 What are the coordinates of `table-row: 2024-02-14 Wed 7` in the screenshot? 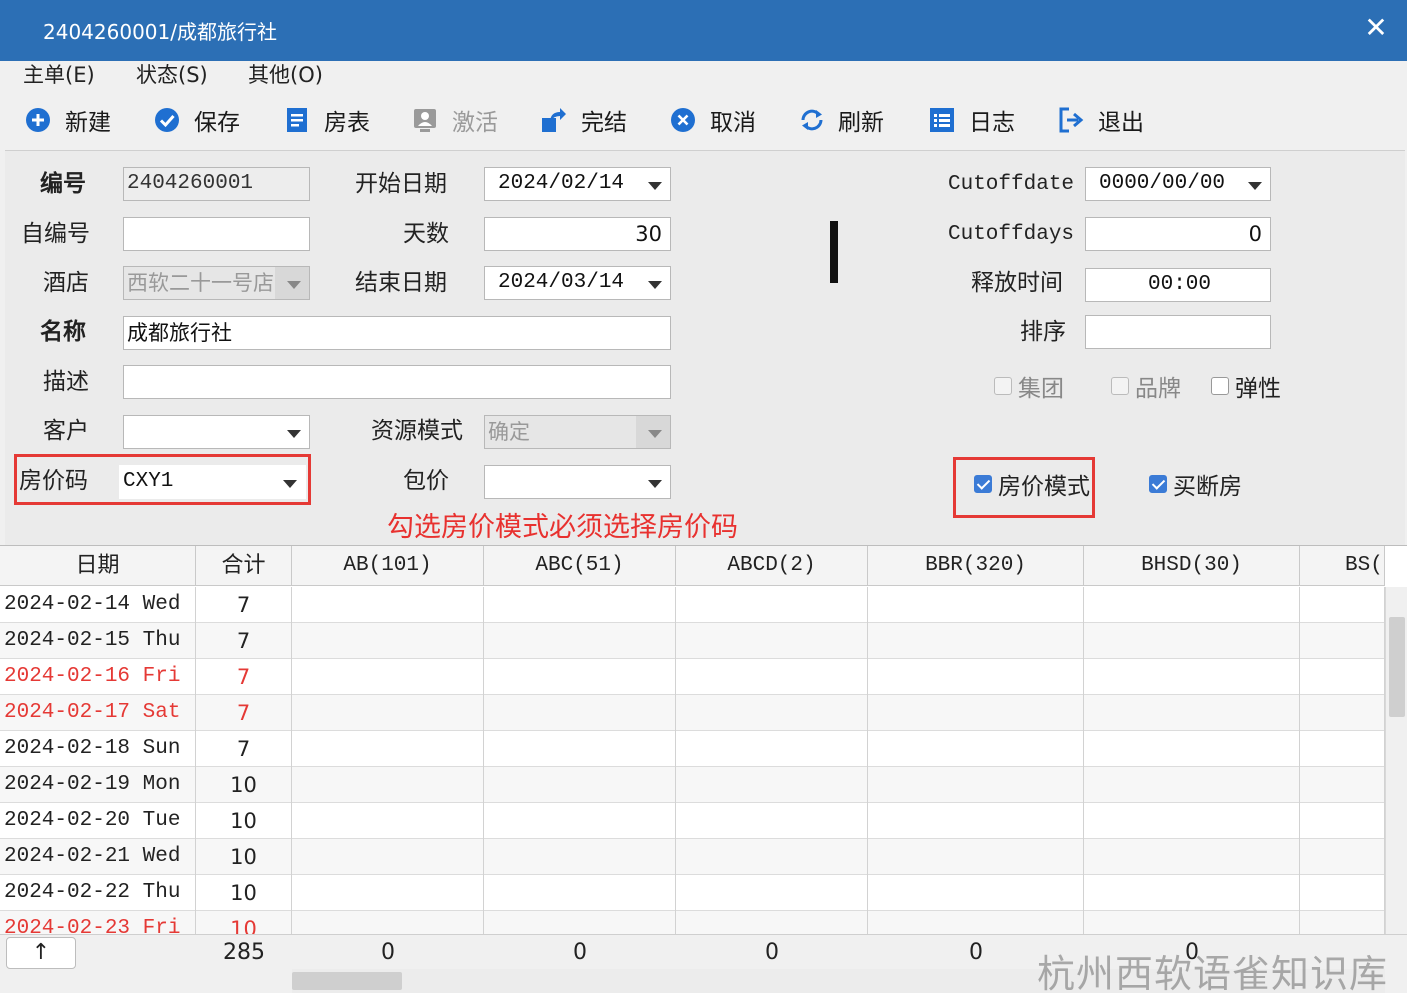 It's located at (692, 605).